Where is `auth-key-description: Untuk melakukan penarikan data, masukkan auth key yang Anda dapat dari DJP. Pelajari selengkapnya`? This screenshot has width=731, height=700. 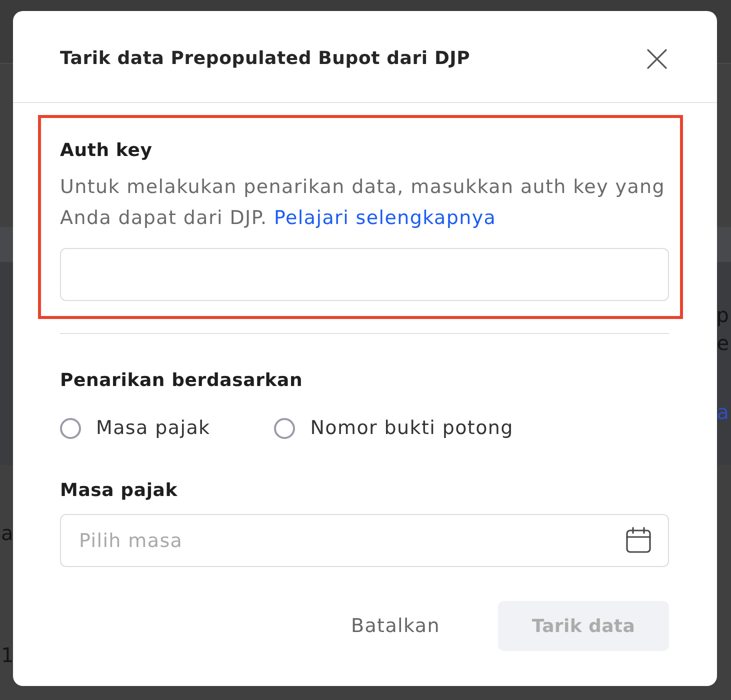 auth-key-description: Untuk melakukan penarikan data, masukkan auth key yang Anda dapat dari DJP. Pelajari selengkapnya is located at coordinates (363, 203).